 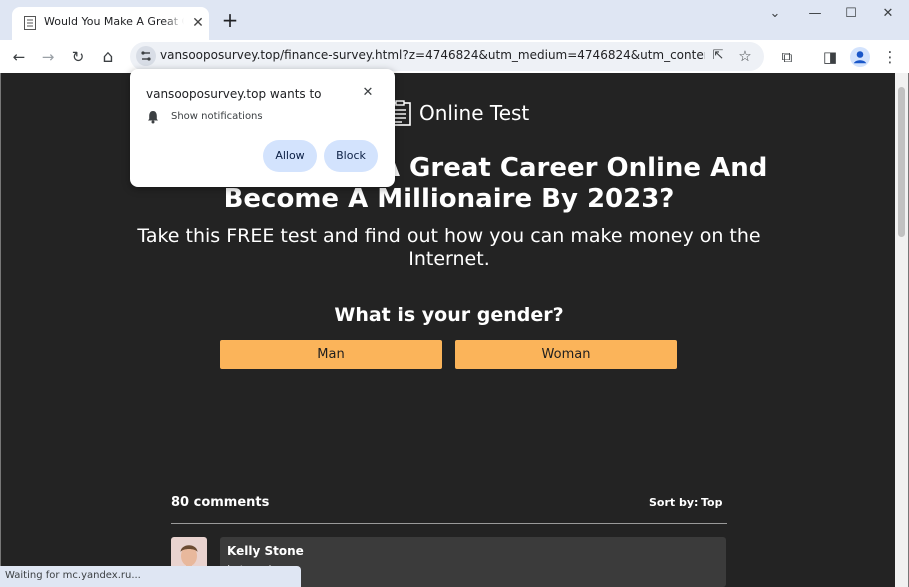 I want to click on reload-button: ↻, so click(x=78, y=57).